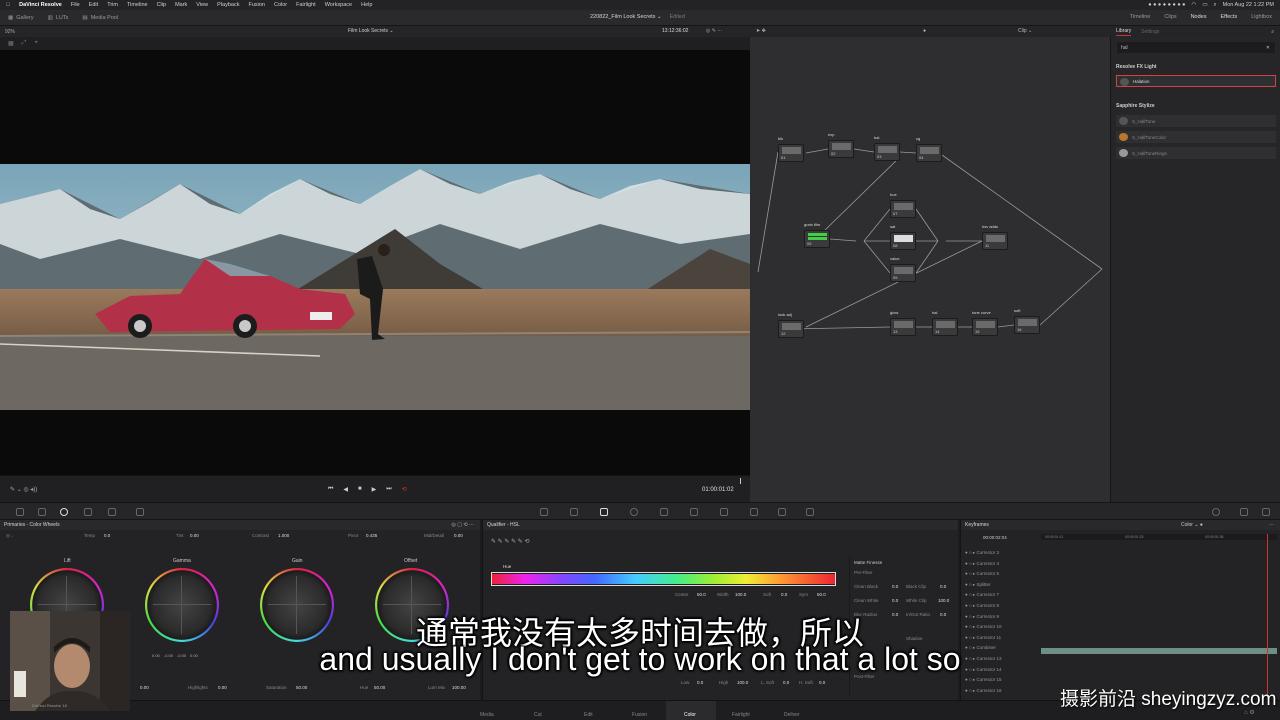 The width and height of the screenshot is (1280, 720). What do you see at coordinates (21, 18) in the screenshot?
I see `gallery-button: ▦ Gallery` at bounding box center [21, 18].